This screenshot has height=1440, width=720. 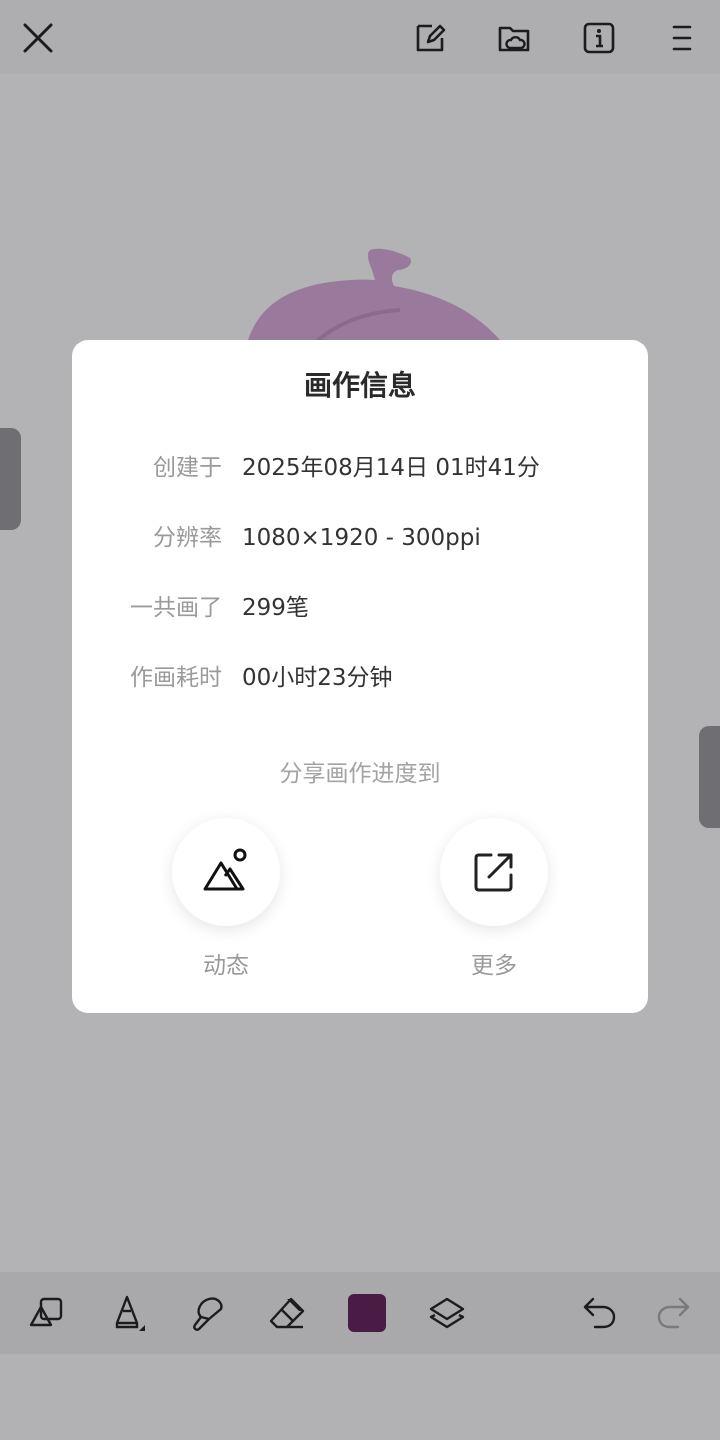 I want to click on close-button, so click(x=38, y=38).